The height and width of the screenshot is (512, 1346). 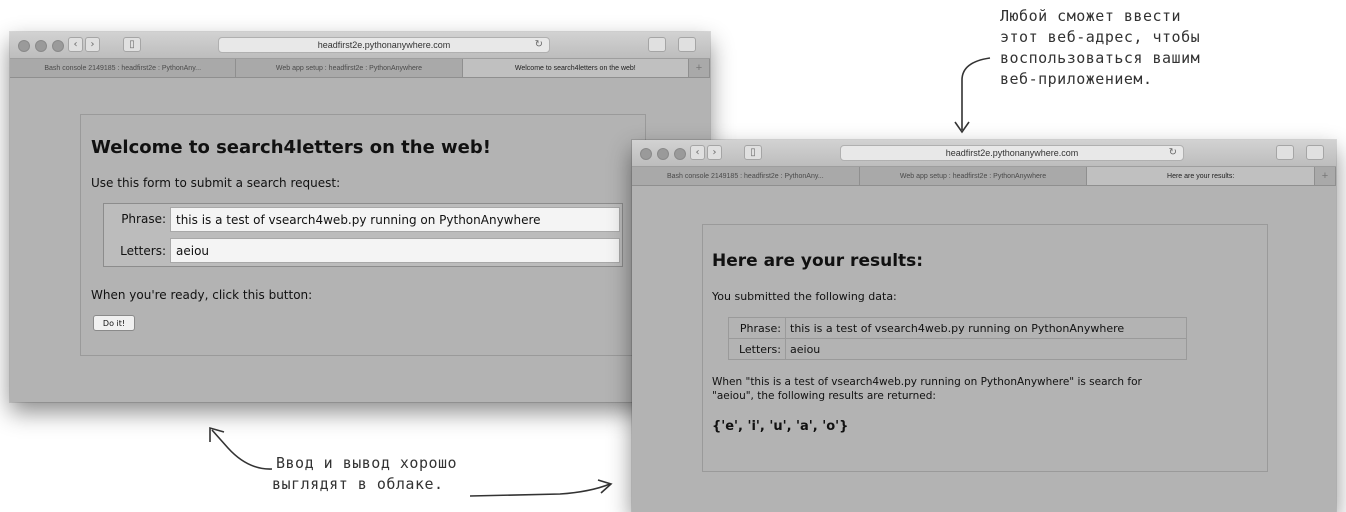 I want to click on arrow-to-url, so click(x=976, y=93).